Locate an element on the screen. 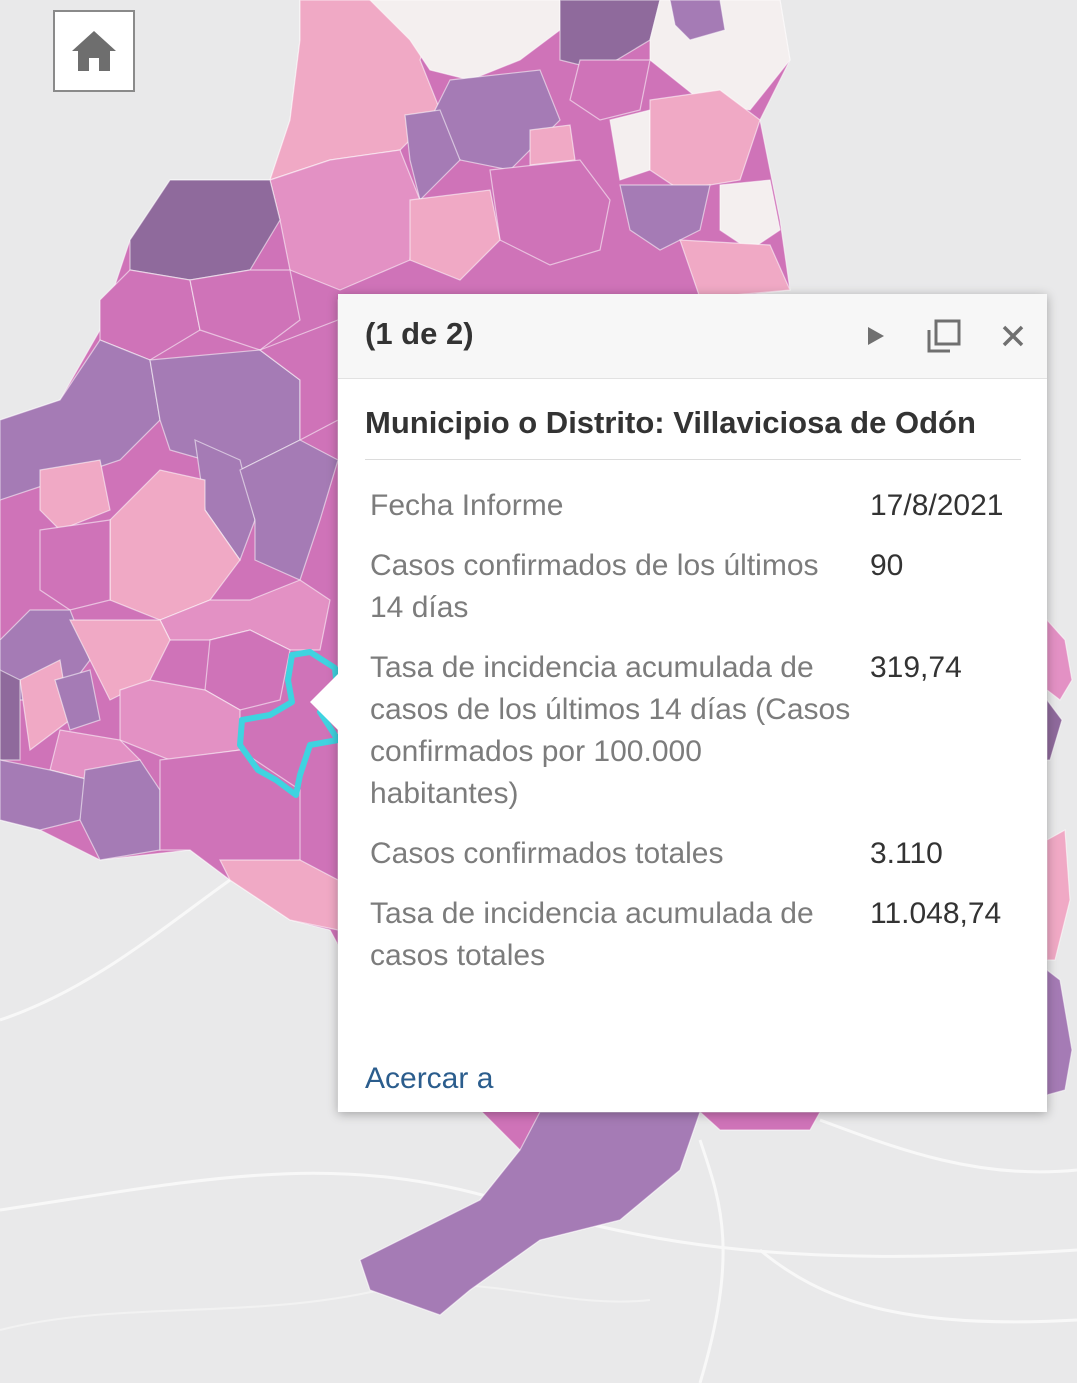  attribute-label: Fecha Informe is located at coordinates (467, 505).